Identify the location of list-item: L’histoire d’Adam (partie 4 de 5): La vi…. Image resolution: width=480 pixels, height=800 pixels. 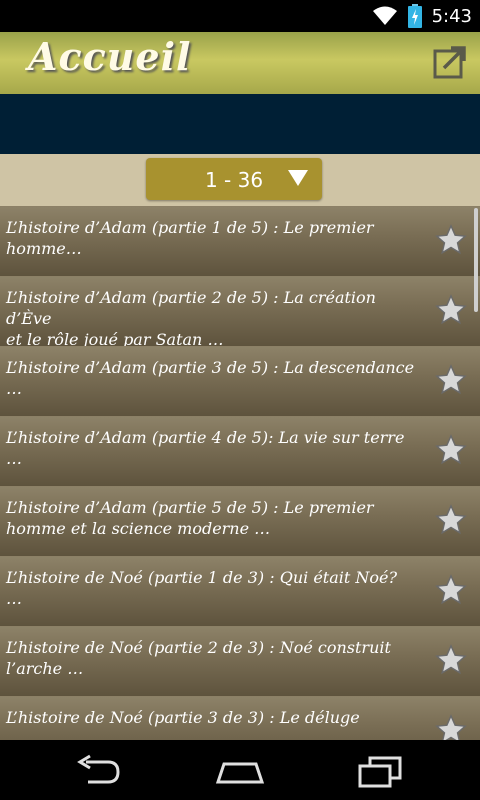
(240, 451).